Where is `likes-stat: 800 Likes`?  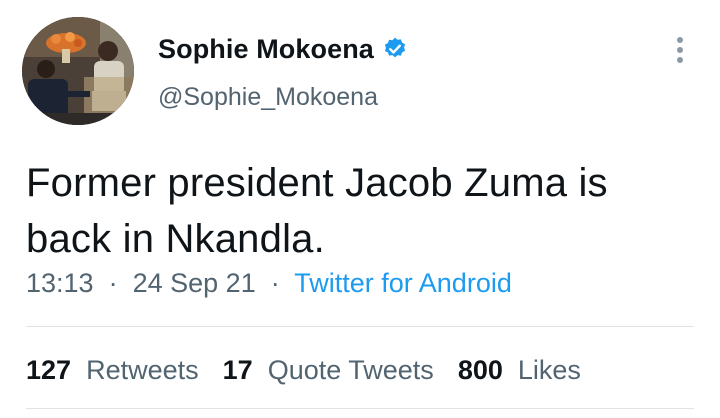
likes-stat: 800 Likes is located at coordinates (519, 370).